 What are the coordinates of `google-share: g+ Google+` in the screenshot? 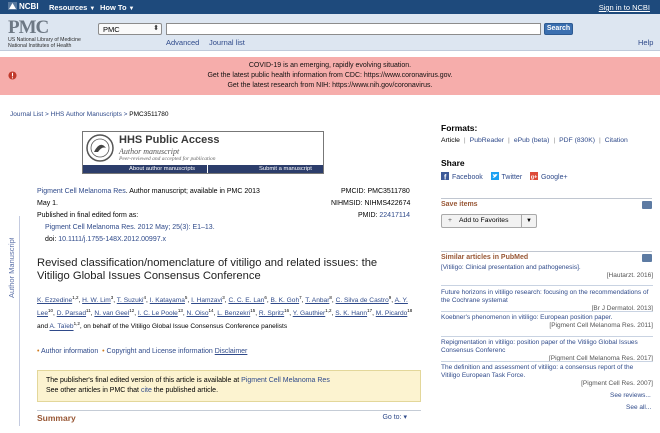 It's located at (548, 176).